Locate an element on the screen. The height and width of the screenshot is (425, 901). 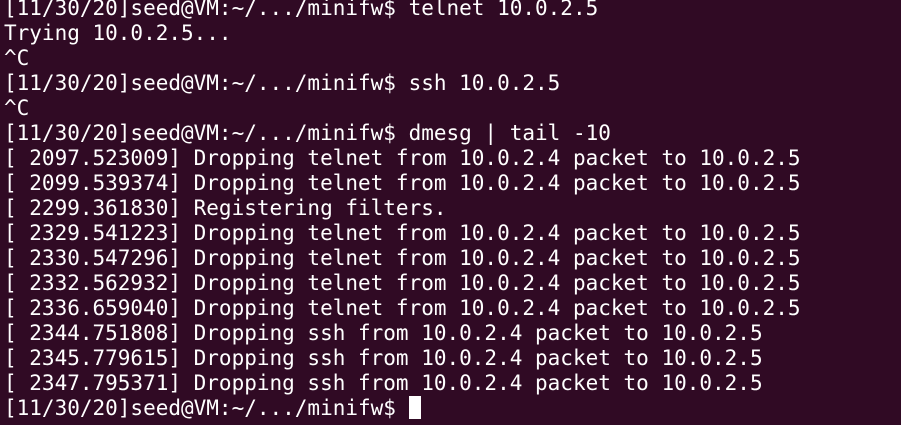
terminal-line: [ 2299.361830] Registering filters. is located at coordinates (225, 208).